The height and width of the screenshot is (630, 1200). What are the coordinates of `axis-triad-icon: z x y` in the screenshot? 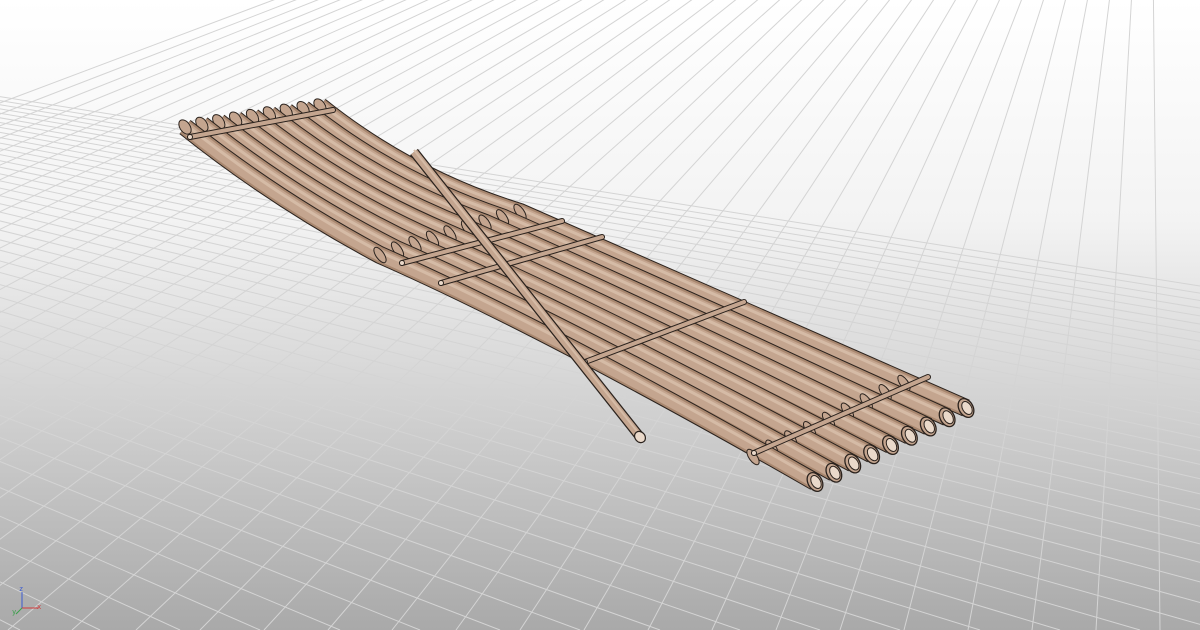 It's located at (27, 601).